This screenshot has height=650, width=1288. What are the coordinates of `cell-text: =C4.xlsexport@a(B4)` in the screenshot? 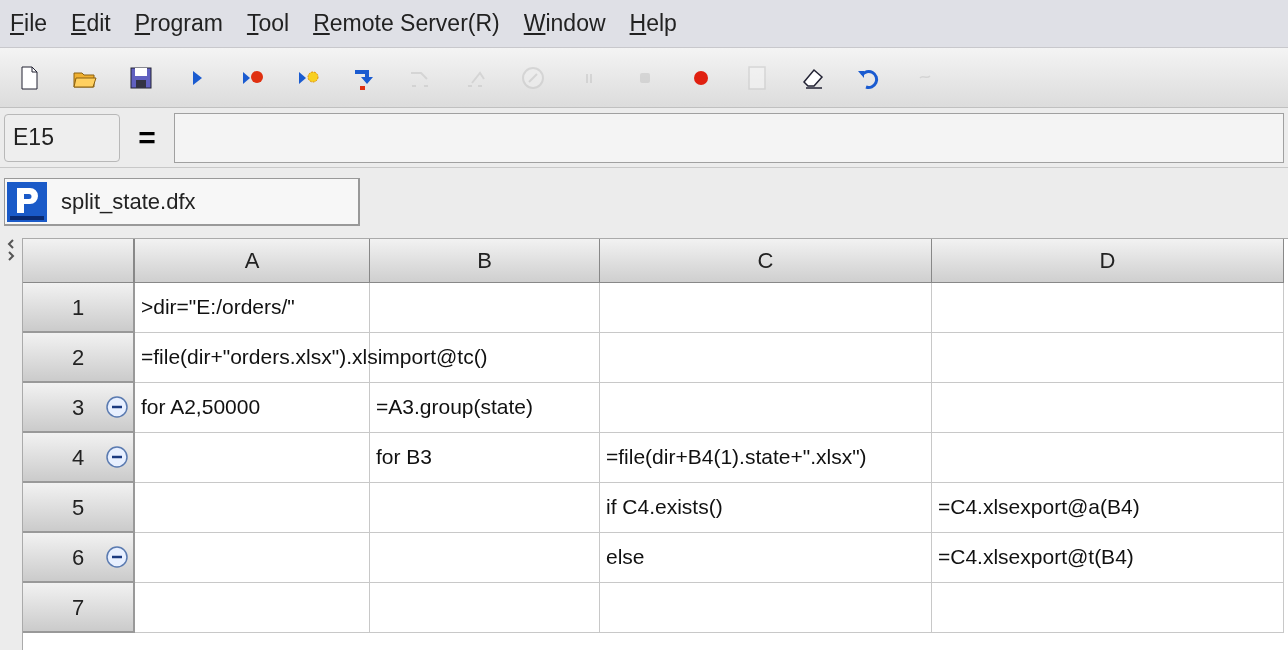 It's located at (1039, 507).